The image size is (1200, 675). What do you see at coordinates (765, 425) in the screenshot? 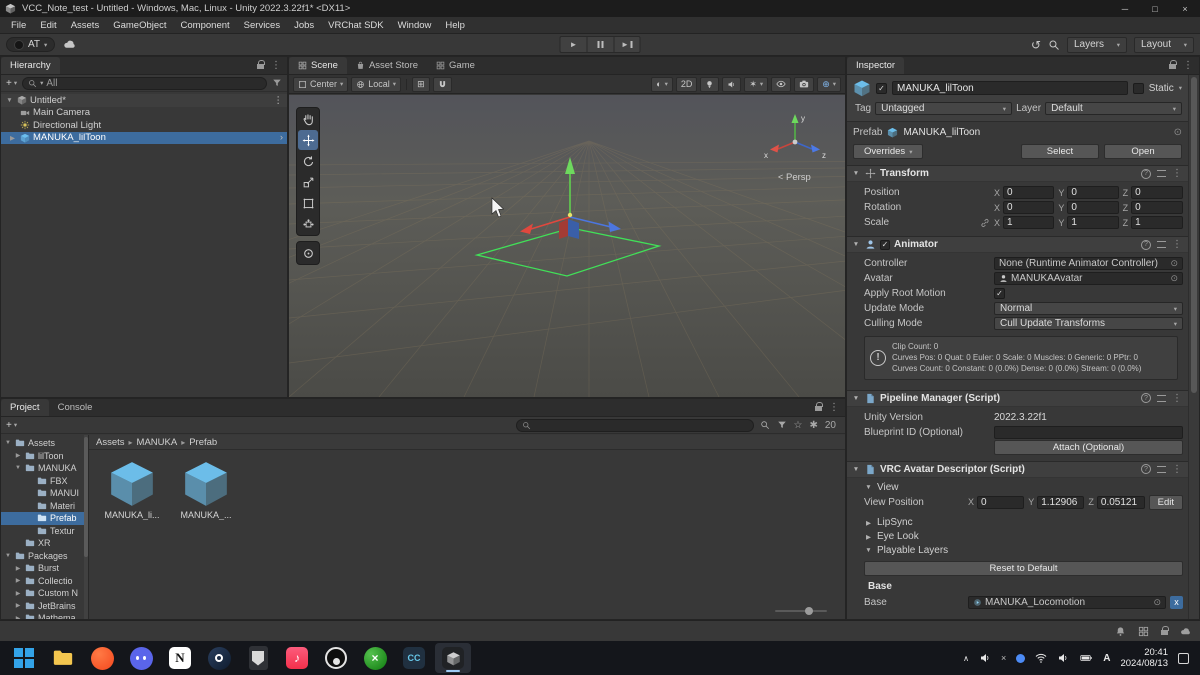
I see `search-in-icon` at bounding box center [765, 425].